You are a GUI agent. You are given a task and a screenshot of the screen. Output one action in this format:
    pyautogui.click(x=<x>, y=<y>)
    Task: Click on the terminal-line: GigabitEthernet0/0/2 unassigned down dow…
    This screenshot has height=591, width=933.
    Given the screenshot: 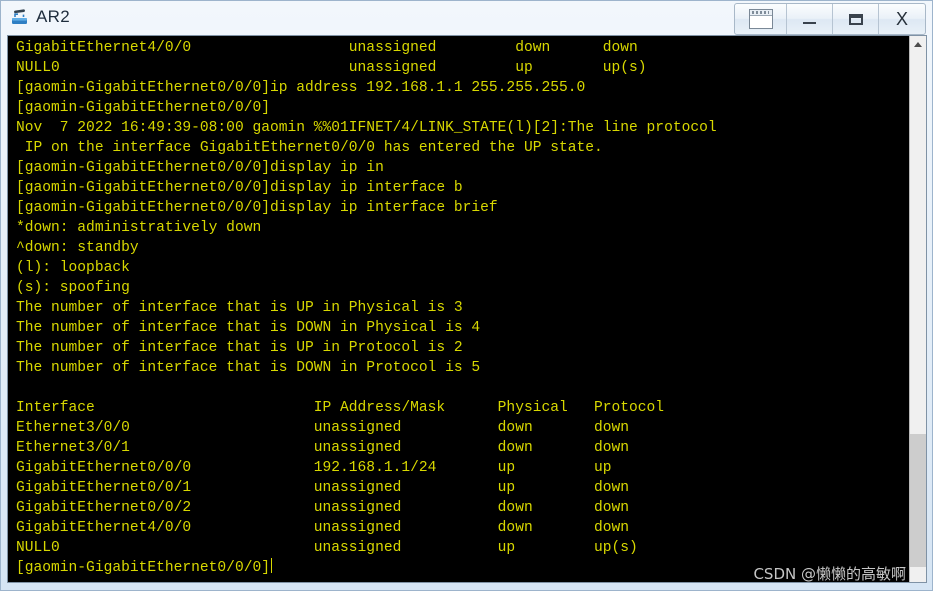 What is the action you would take?
    pyautogui.click(x=323, y=508)
    